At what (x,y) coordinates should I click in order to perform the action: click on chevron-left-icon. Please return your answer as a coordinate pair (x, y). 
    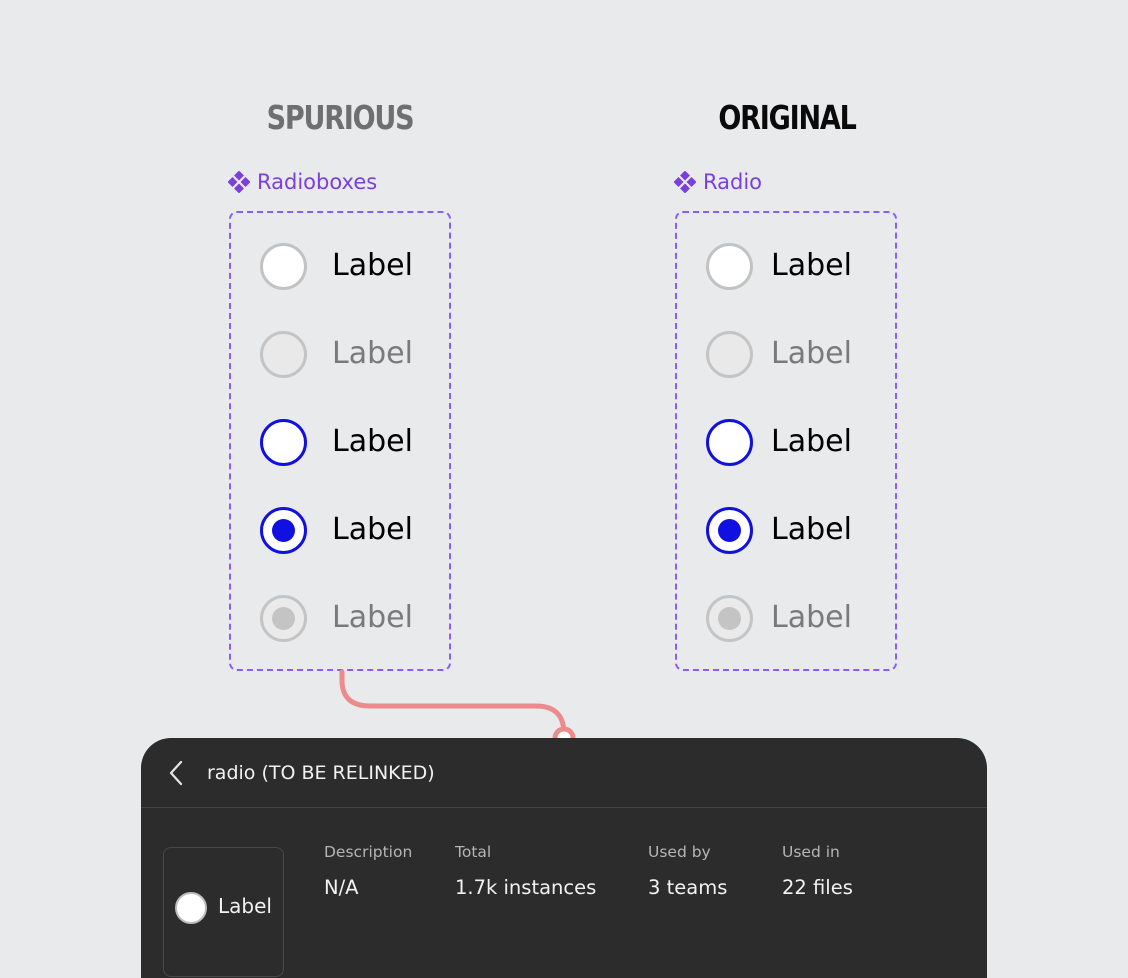
    Looking at the image, I should click on (177, 773).